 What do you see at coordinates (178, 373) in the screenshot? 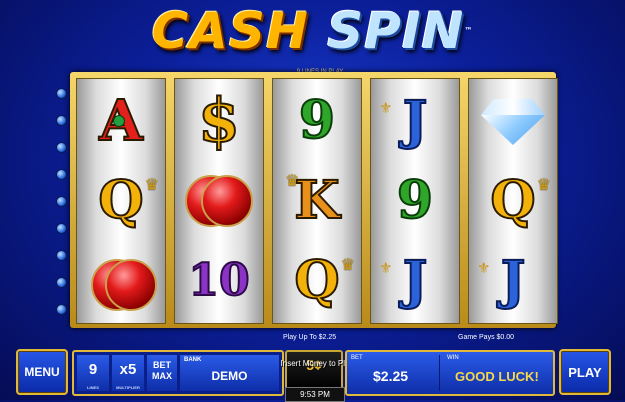
I see `bet-control-panel: 9 LINES x5 MULTIPLIER BET MAX BANK DEMO` at bounding box center [178, 373].